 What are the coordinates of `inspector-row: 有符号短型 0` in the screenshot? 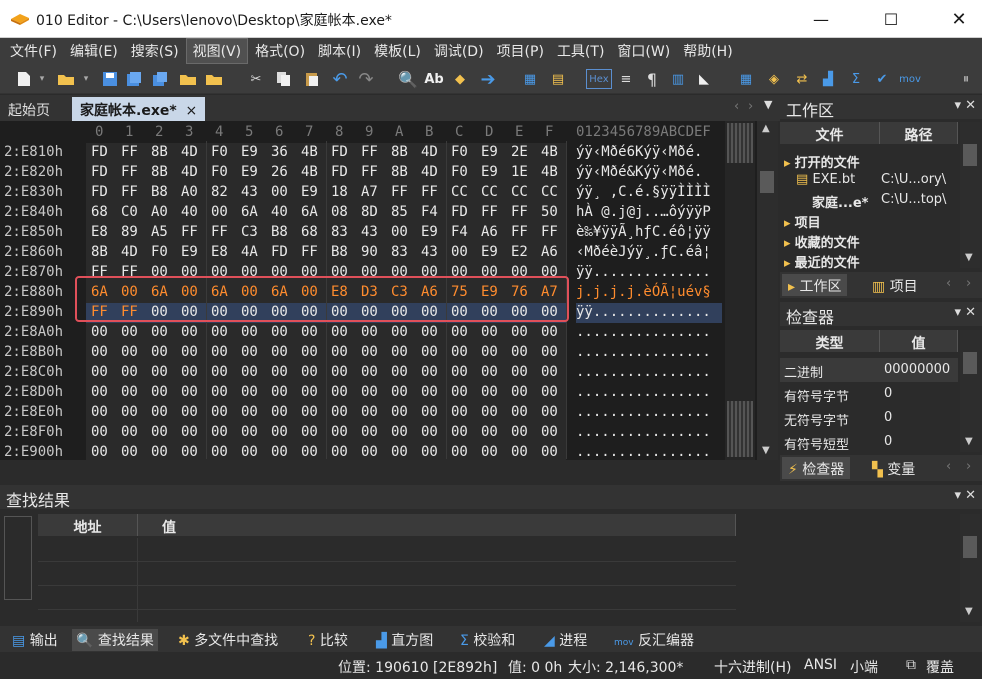 It's located at (869, 442).